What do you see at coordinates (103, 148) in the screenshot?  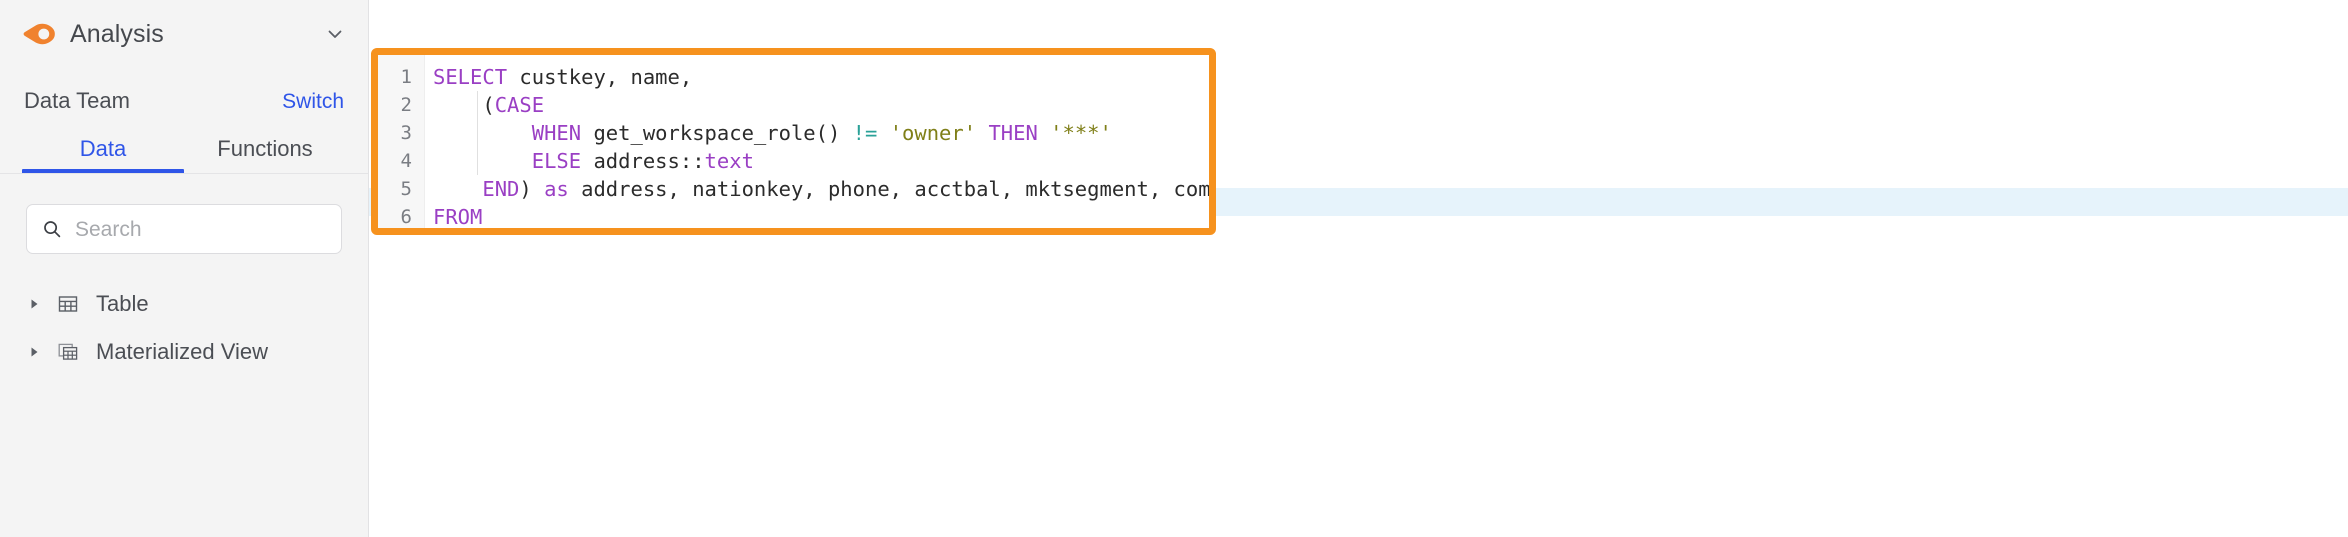 I see `tab-data-label: Data` at bounding box center [103, 148].